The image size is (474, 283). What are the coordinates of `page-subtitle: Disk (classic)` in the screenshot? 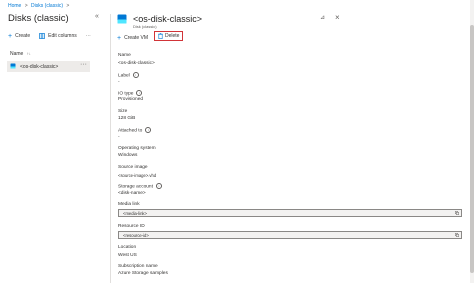 It's located at (145, 26).